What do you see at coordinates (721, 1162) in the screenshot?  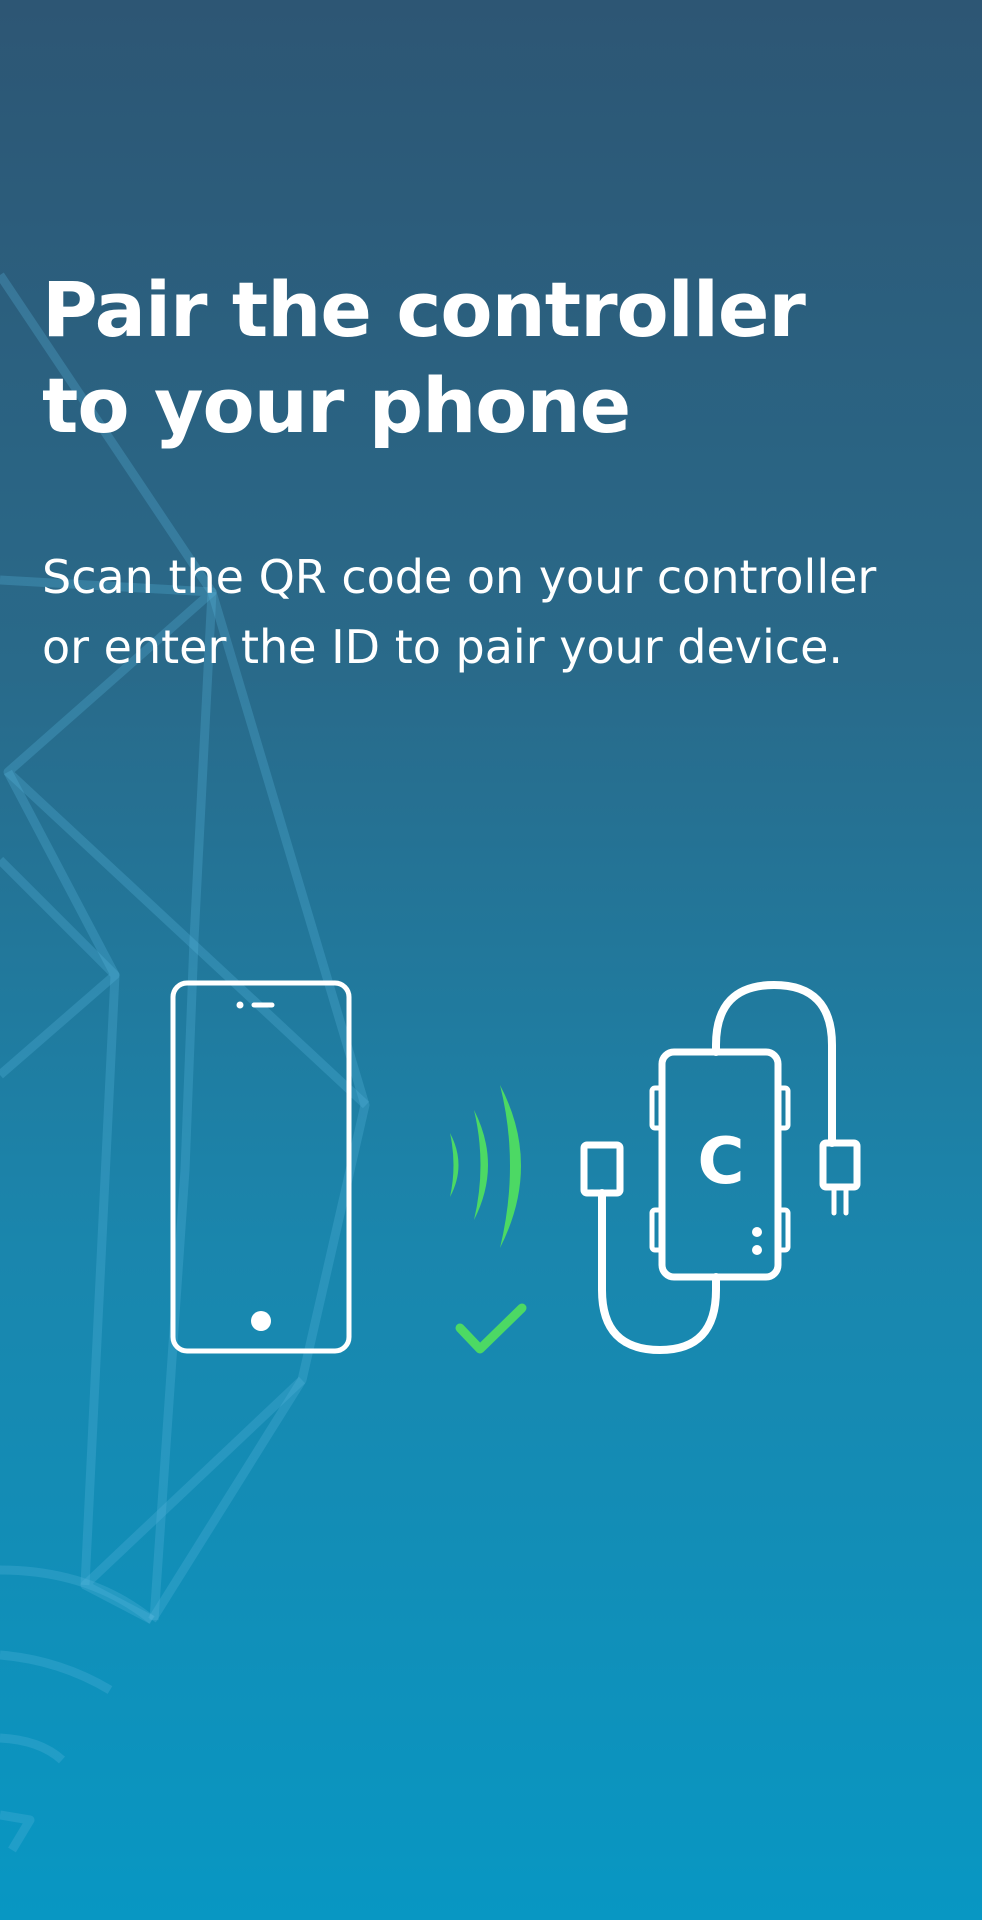 I see `controller-label: C` at bounding box center [721, 1162].